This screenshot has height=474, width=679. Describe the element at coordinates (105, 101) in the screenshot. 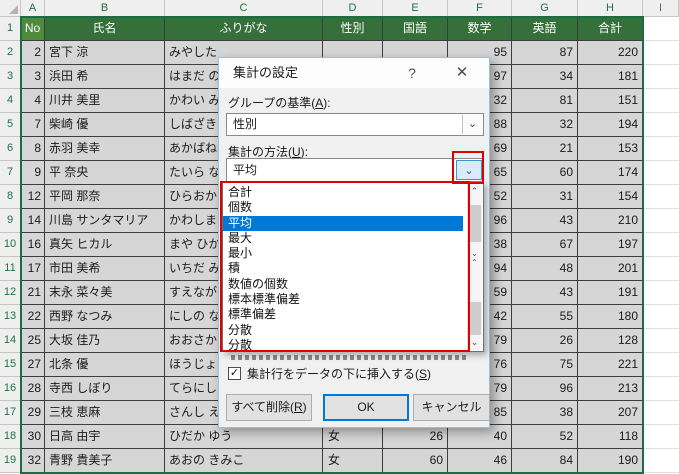

I see `cell: 川井 美里` at that location.